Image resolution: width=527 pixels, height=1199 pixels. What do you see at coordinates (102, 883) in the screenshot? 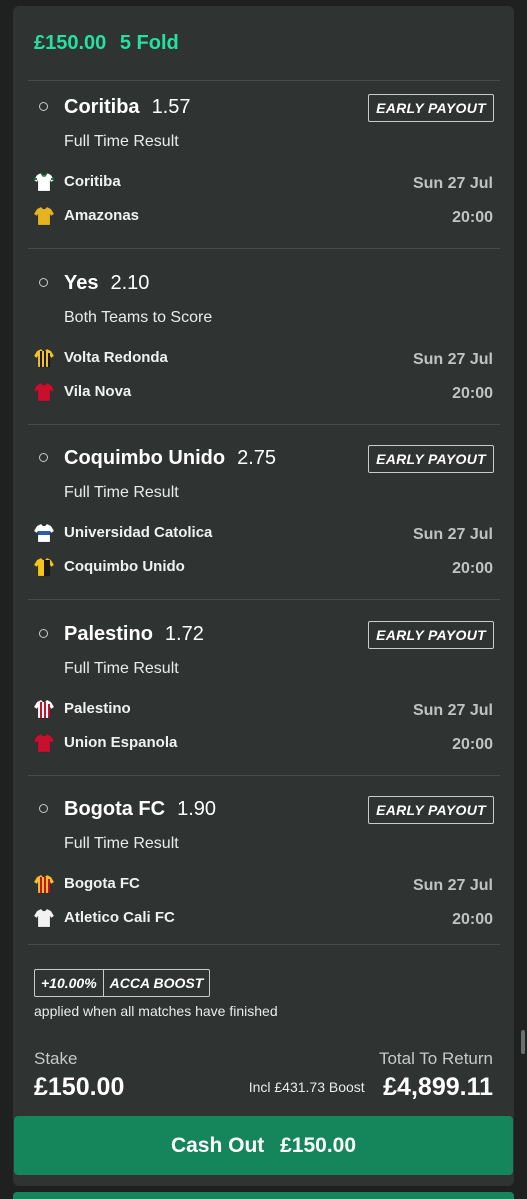
I see `home-team-name: Bogota FC` at bounding box center [102, 883].